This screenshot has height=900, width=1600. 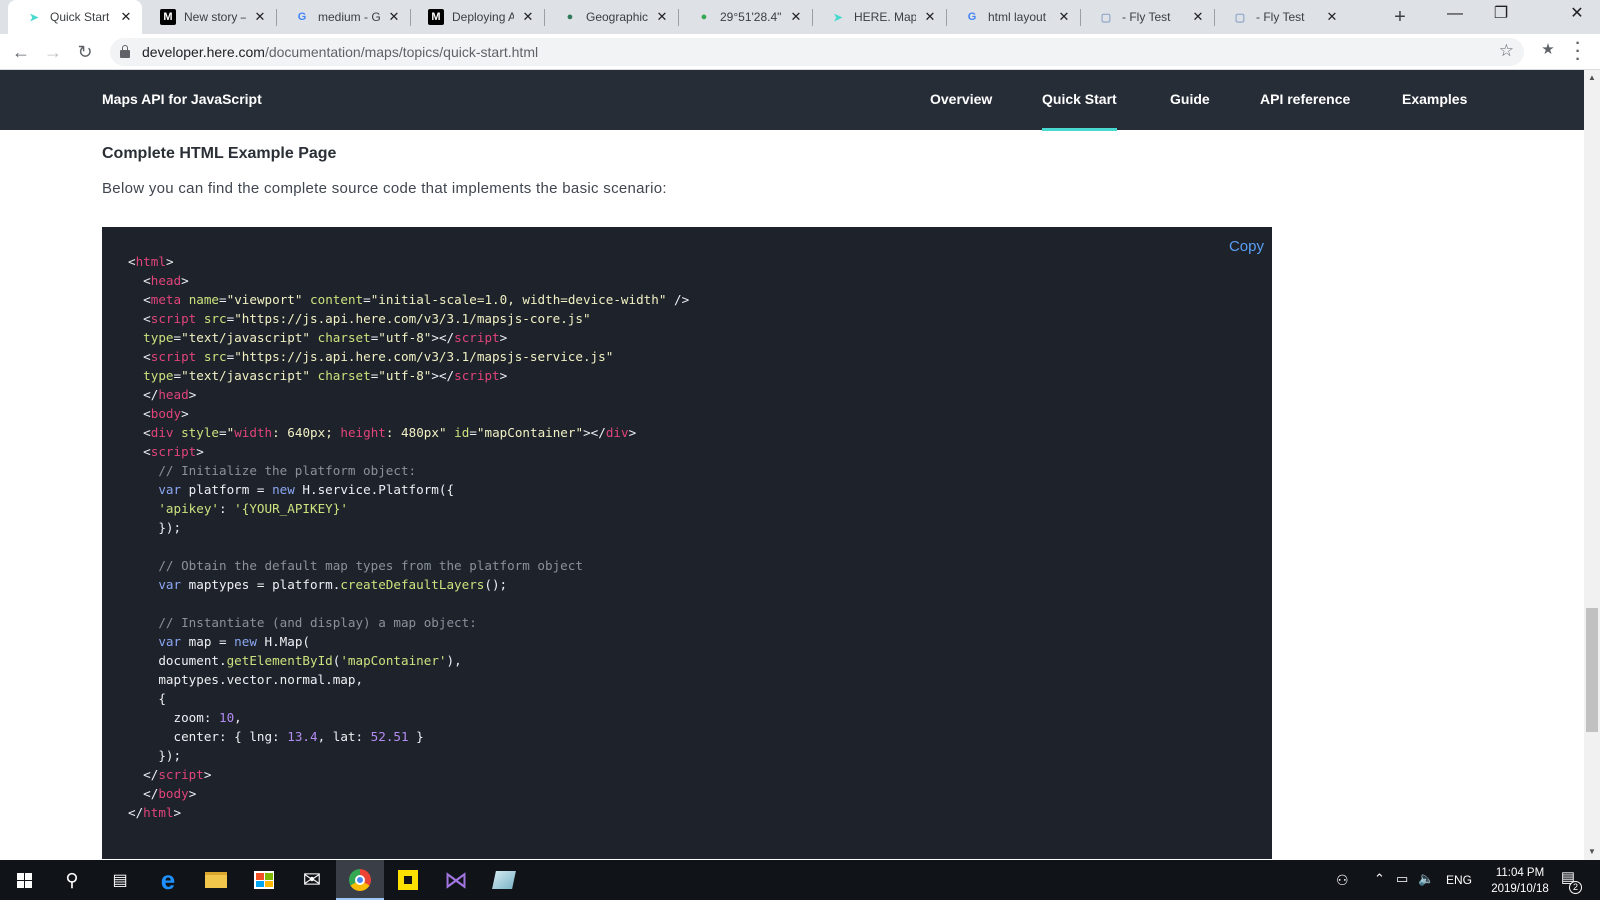 I want to click on browser-tab: ➤ Quick Start - HE ✕, so click(x=75, y=17).